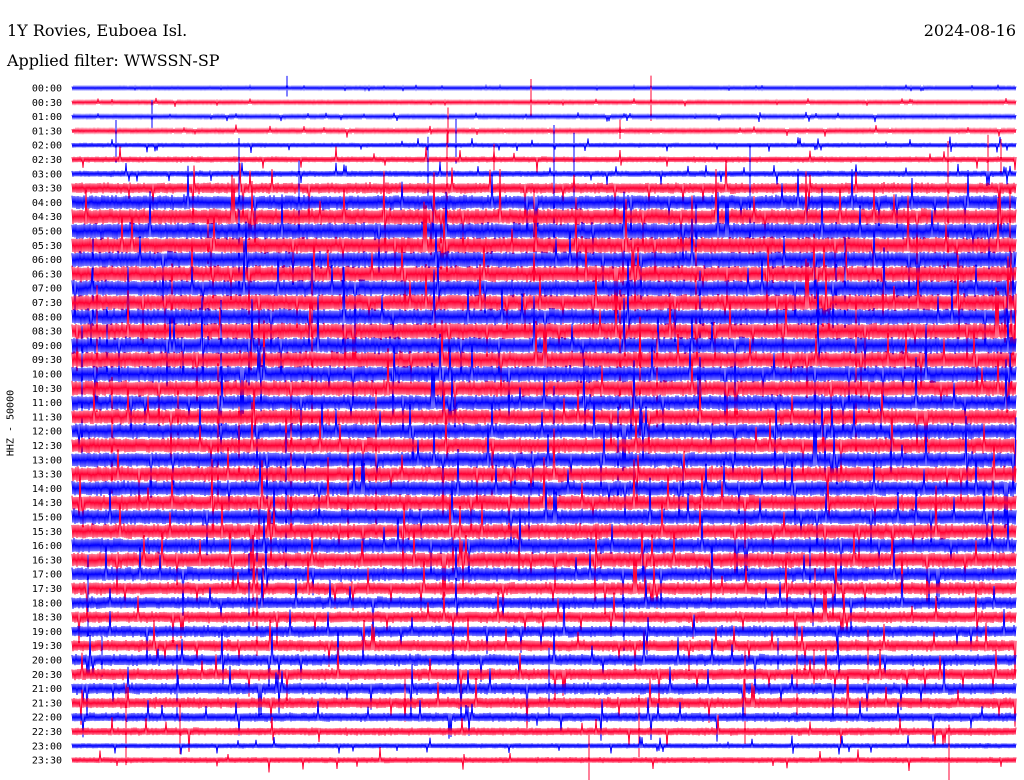  What do you see at coordinates (47, 489) in the screenshot?
I see `time-tick-label: 14:00` at bounding box center [47, 489].